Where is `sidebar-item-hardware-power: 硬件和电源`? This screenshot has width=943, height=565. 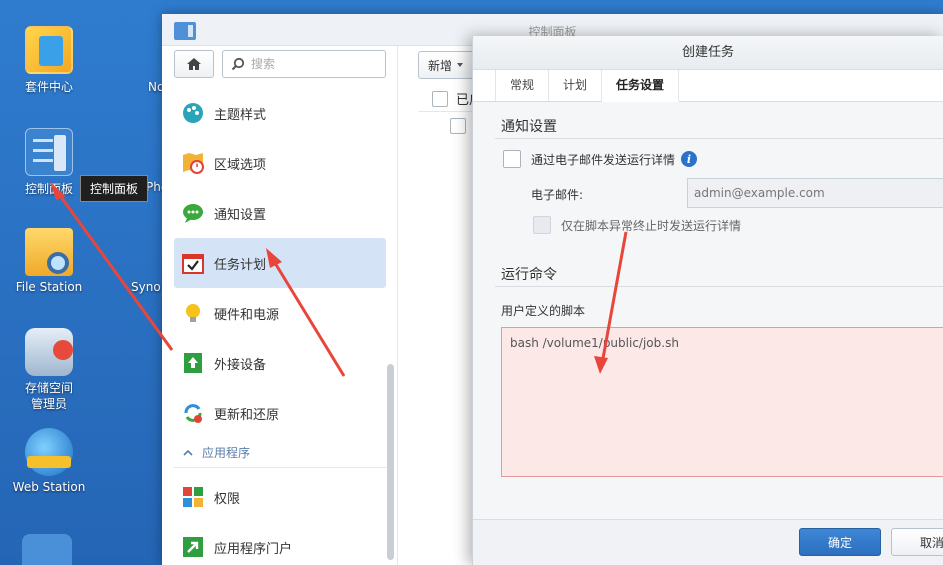
sidebar-item-hardware-power: 硬件和电源 is located at coordinates (280, 313).